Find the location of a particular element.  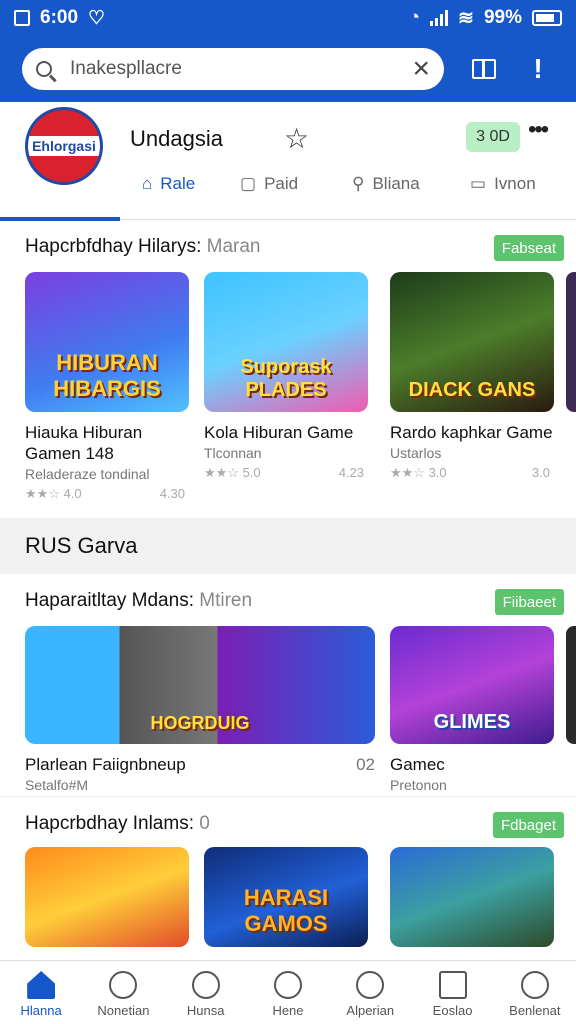

section-chip: Fdbaget is located at coordinates (528, 825).